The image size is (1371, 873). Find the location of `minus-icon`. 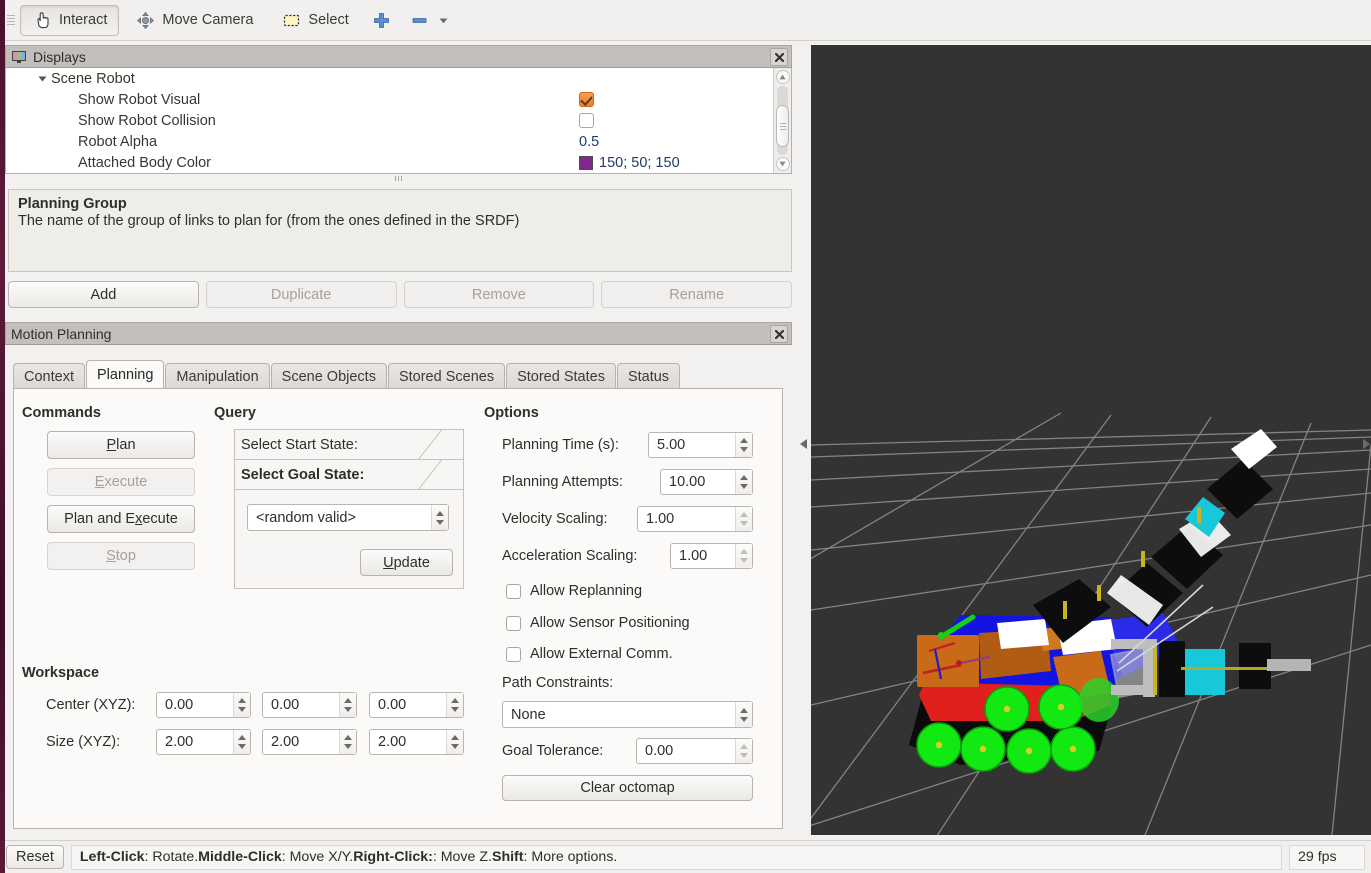

minus-icon is located at coordinates (420, 20).